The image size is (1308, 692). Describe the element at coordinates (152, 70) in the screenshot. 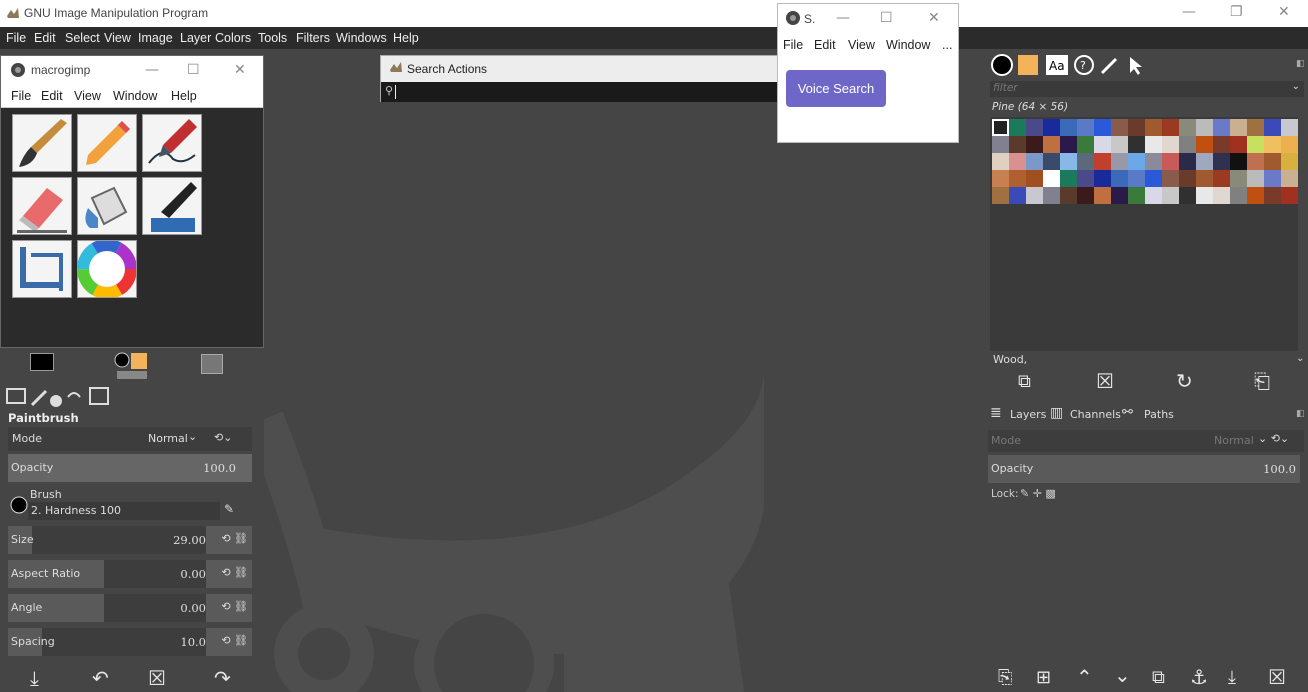

I see `macrogimp-minimize-icon: —` at that location.